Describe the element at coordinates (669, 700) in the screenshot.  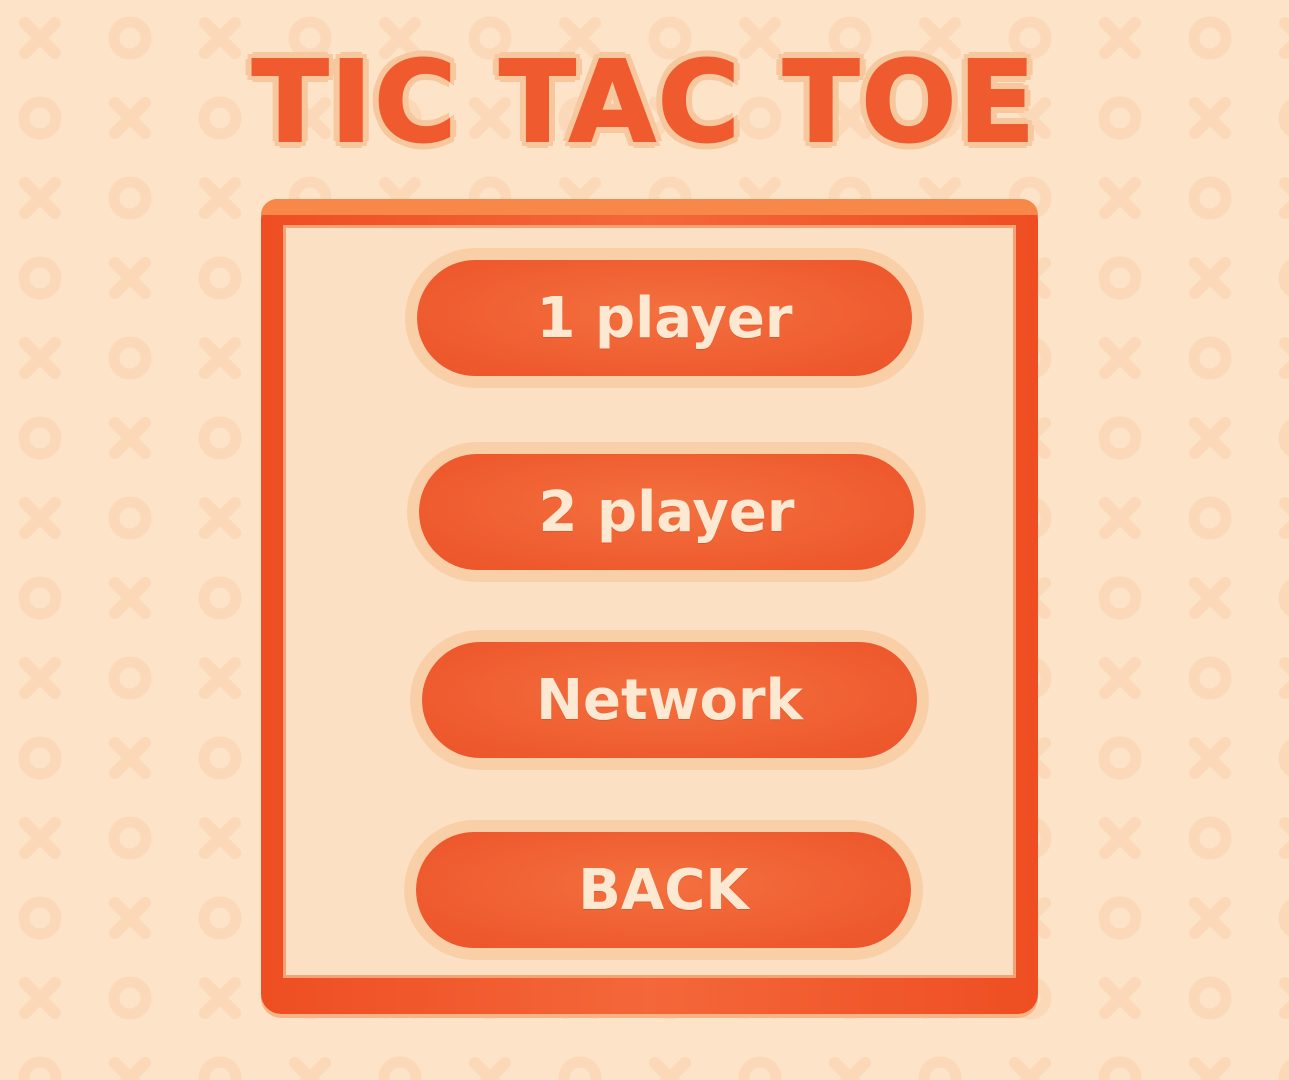
I see `network-button: Network` at that location.